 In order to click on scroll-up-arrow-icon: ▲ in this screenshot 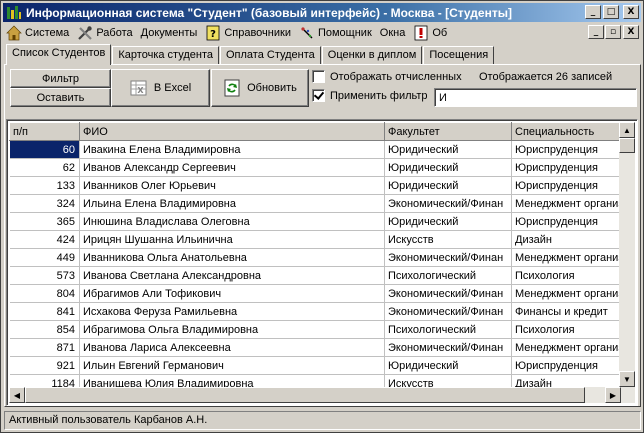, I will do `click(627, 130)`.